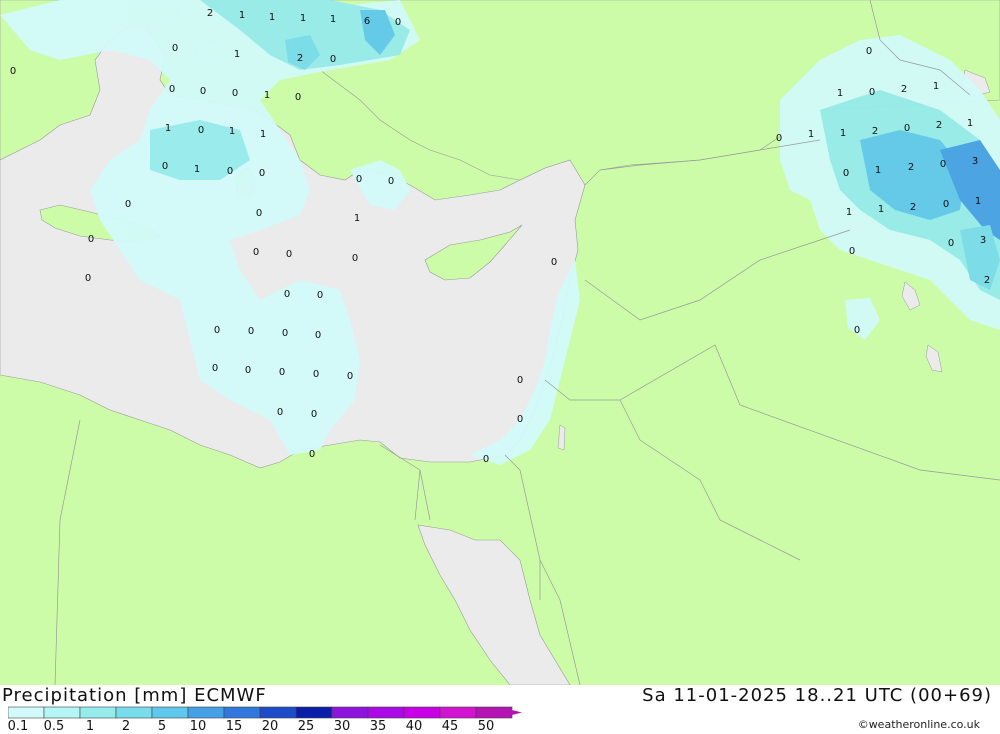  Describe the element at coordinates (817, 695) in the screenshot. I see `valid-time: Sa 11-01-2025 18..21 UTC (00+69)` at that location.